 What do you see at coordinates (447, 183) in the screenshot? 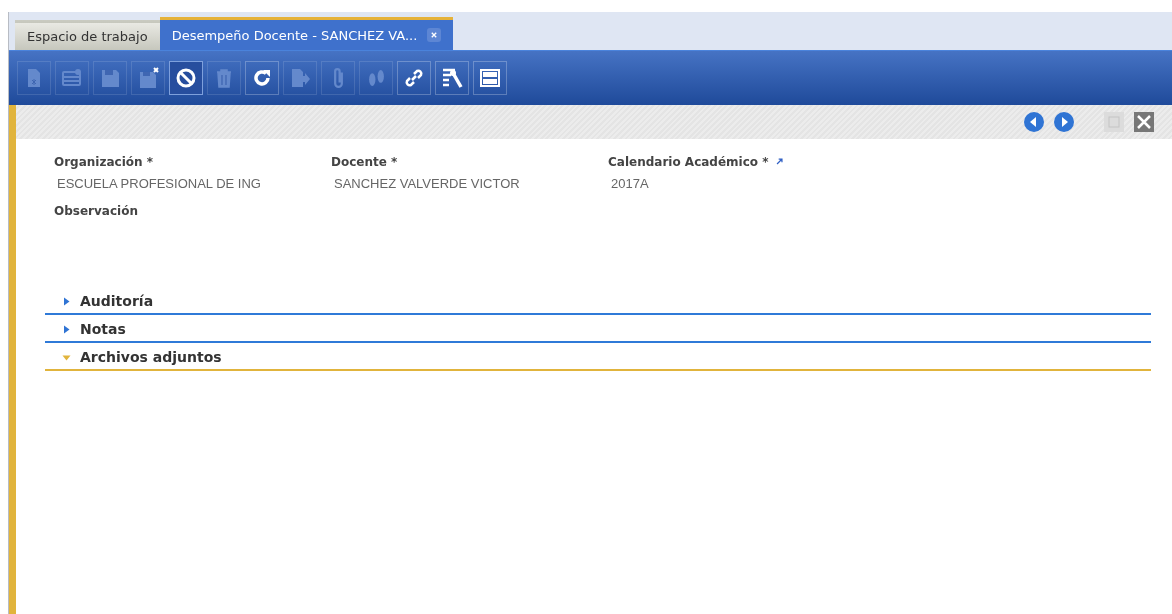
I see `field-value: SANCHEZ VALVERDE VICTOR` at bounding box center [447, 183].